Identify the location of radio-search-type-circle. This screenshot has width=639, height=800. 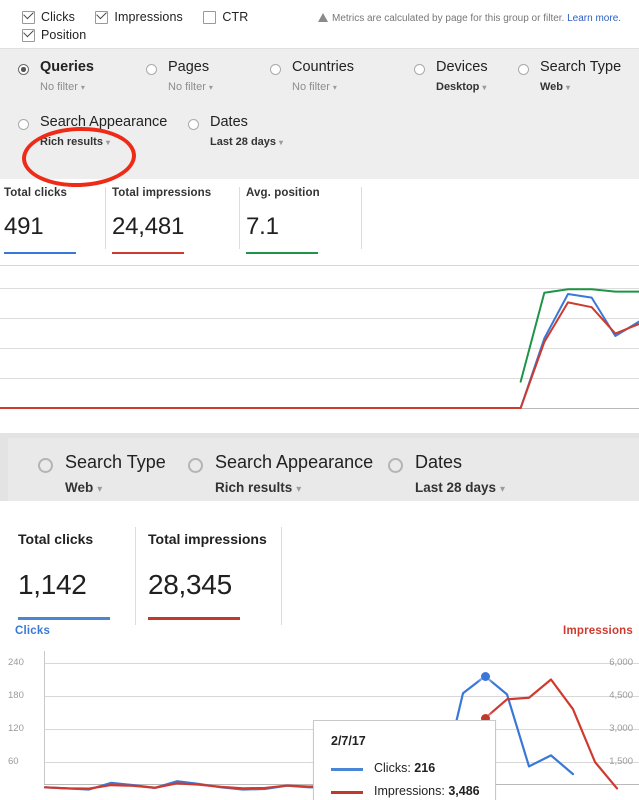
(523, 69).